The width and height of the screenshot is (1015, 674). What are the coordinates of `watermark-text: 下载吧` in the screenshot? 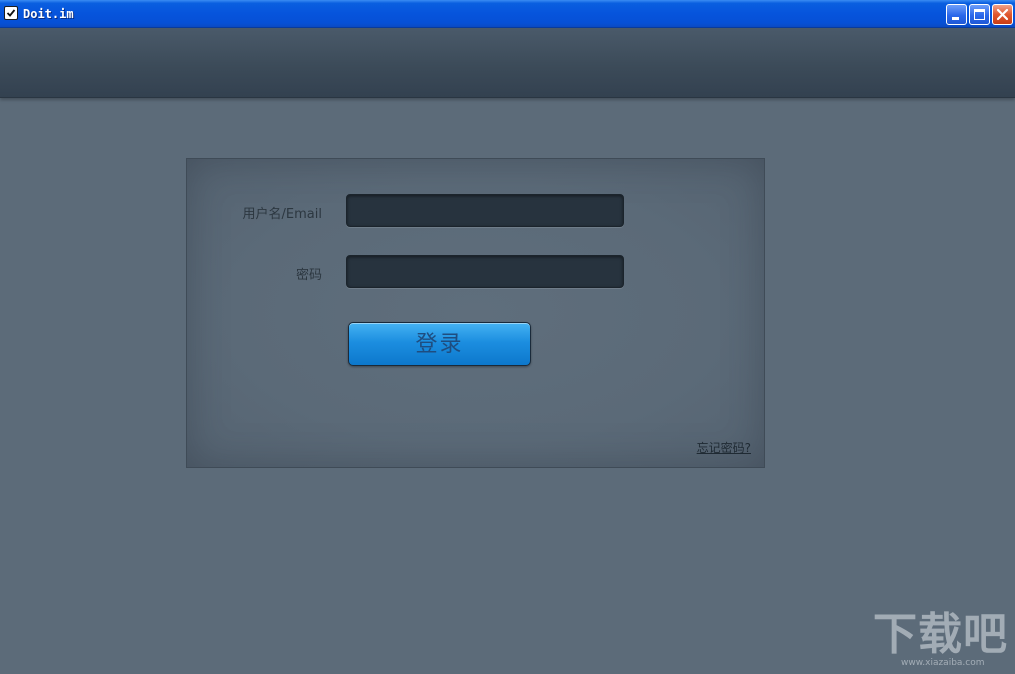 It's located at (940, 634).